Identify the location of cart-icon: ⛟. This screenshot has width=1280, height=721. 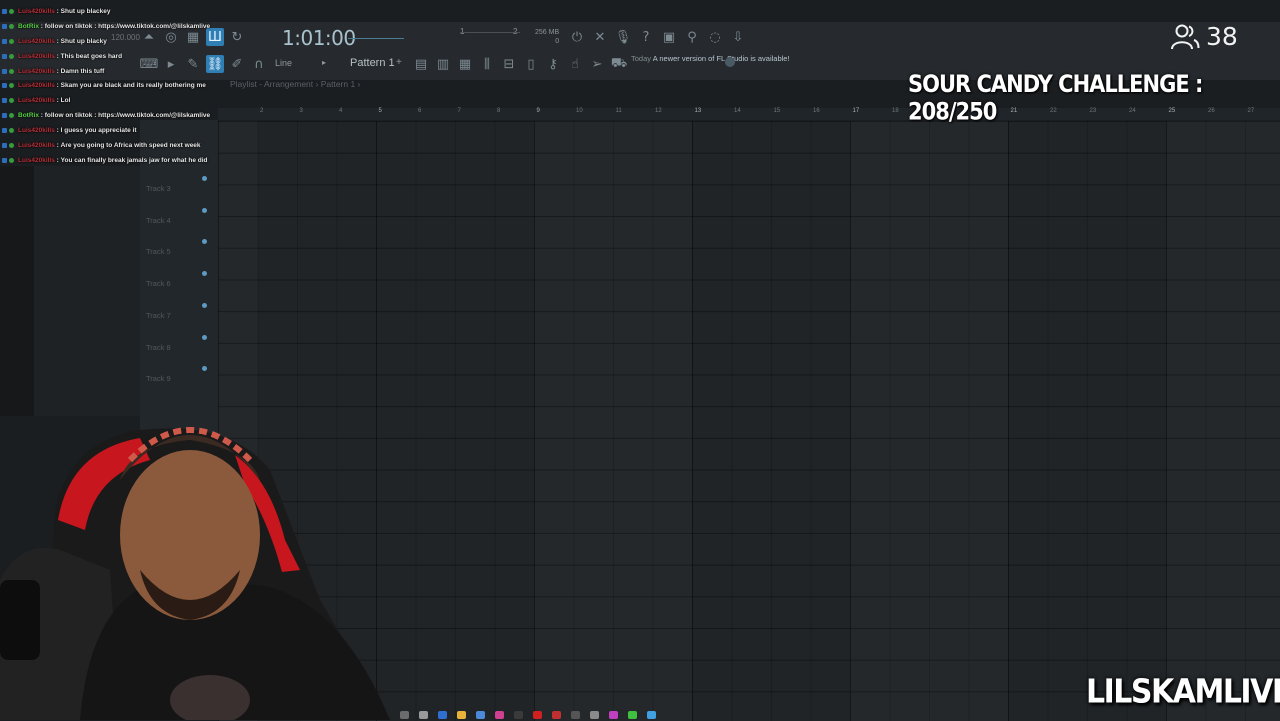
(619, 64).